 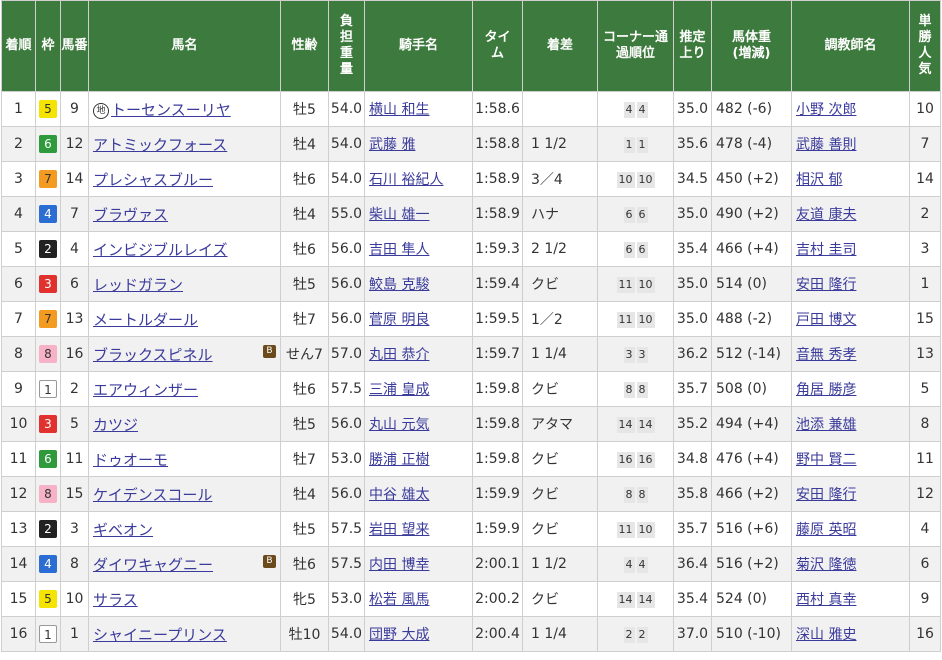 What do you see at coordinates (826, 425) in the screenshot?
I see `trainer-link: 池添 兼雄` at bounding box center [826, 425].